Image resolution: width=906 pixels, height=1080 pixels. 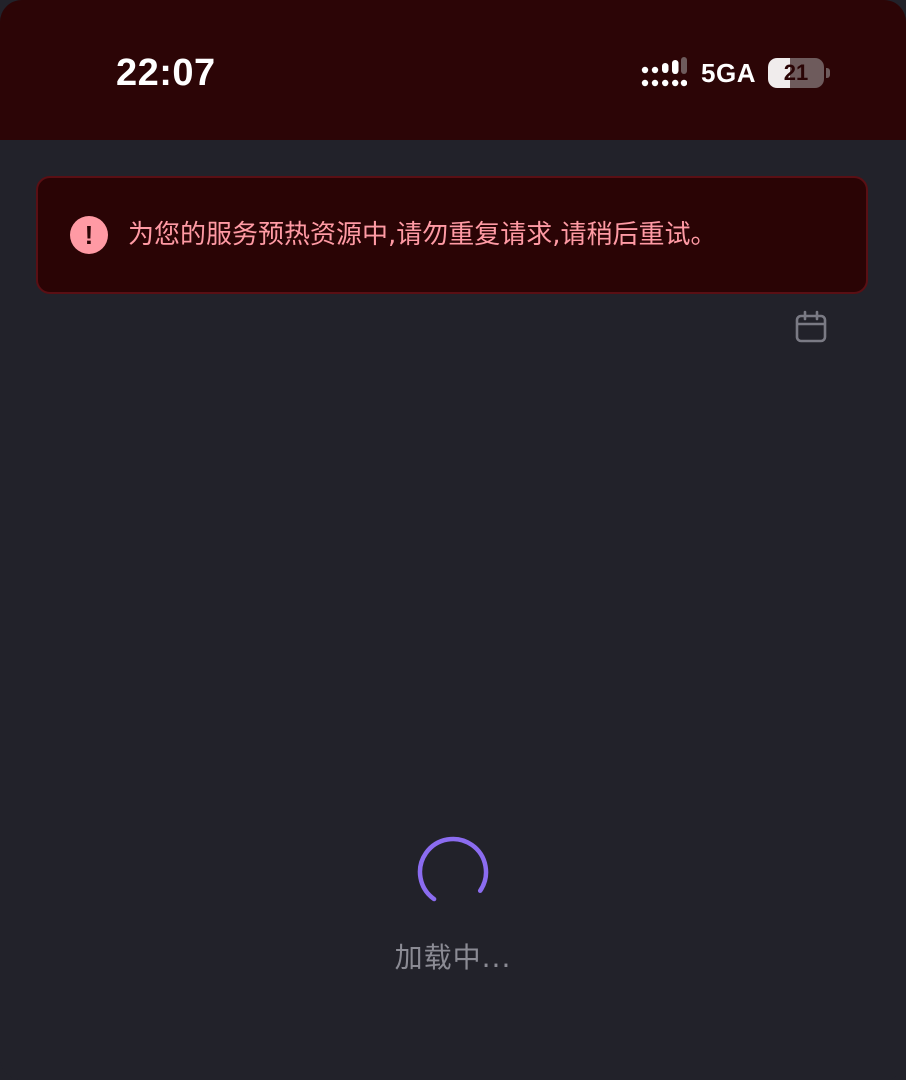 I want to click on battery-indicator: 21, so click(x=796, y=73).